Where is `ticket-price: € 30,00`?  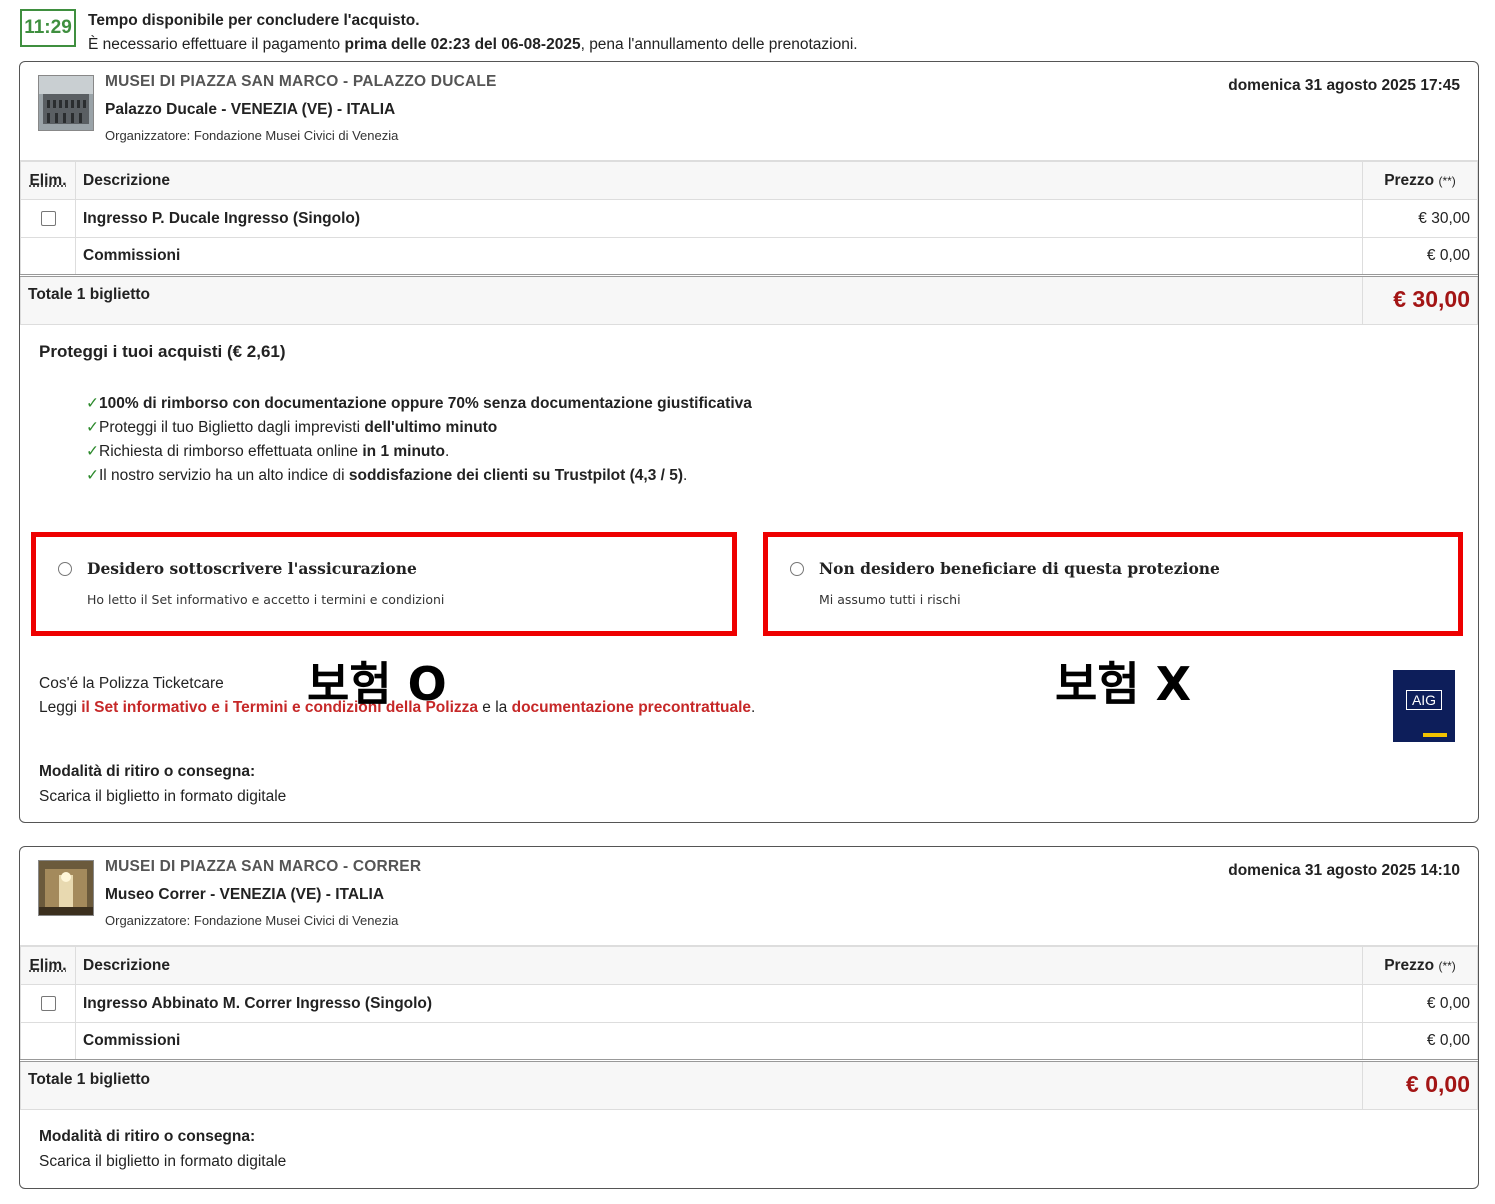
ticket-price: € 30,00 is located at coordinates (1420, 218).